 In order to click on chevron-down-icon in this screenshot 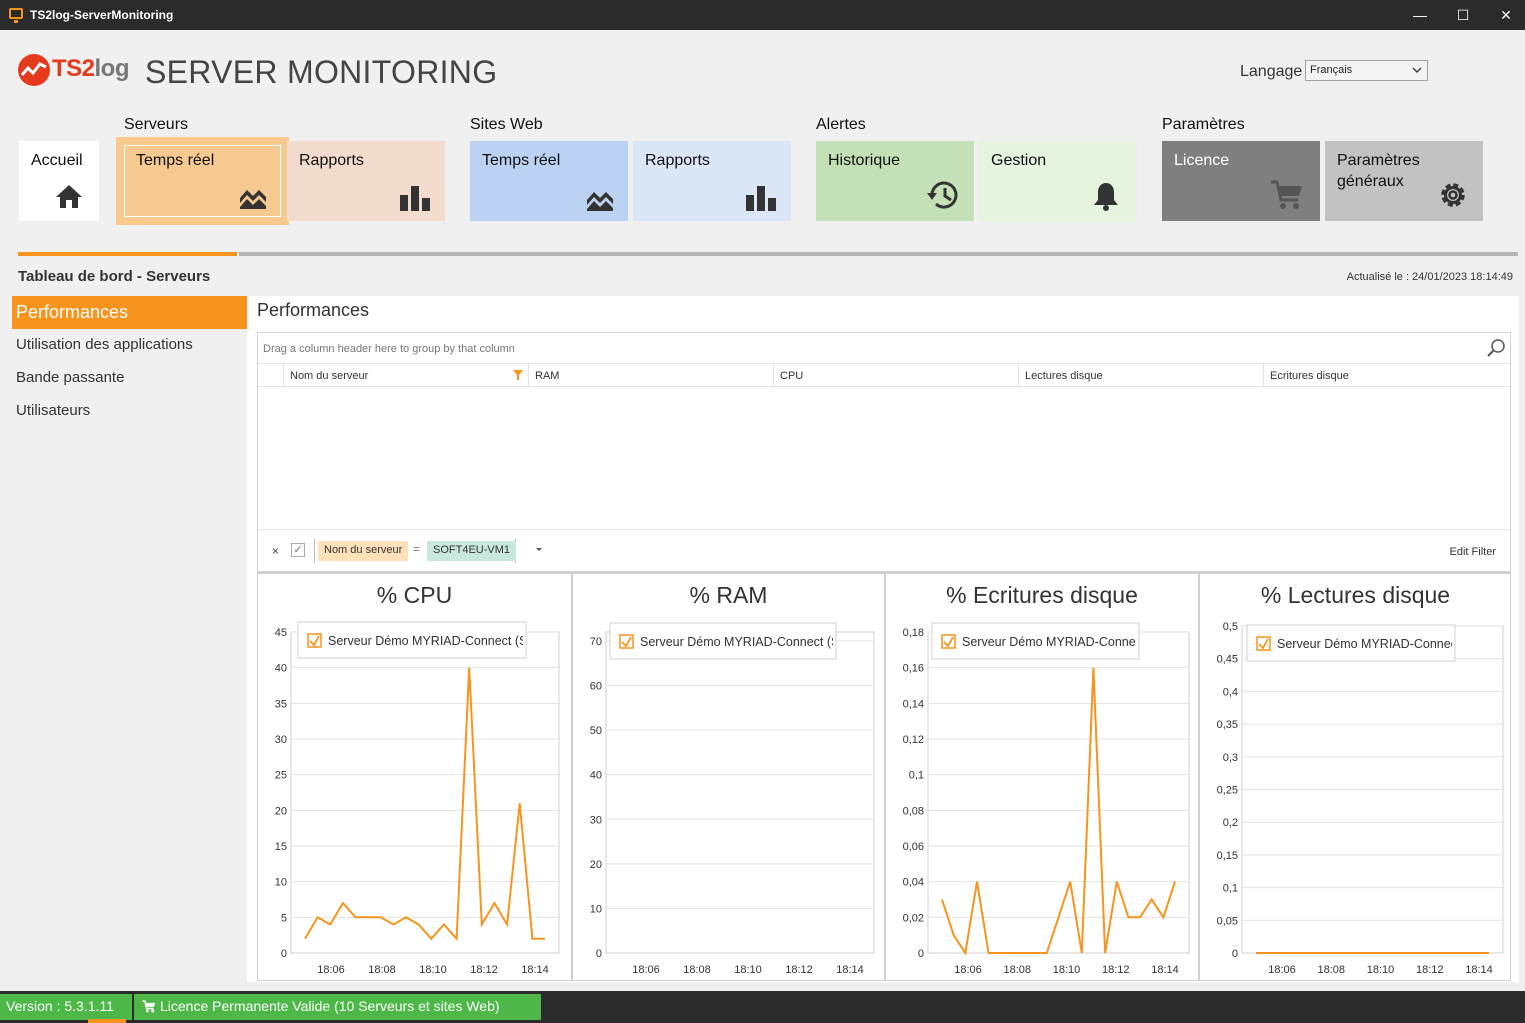, I will do `click(1417, 70)`.